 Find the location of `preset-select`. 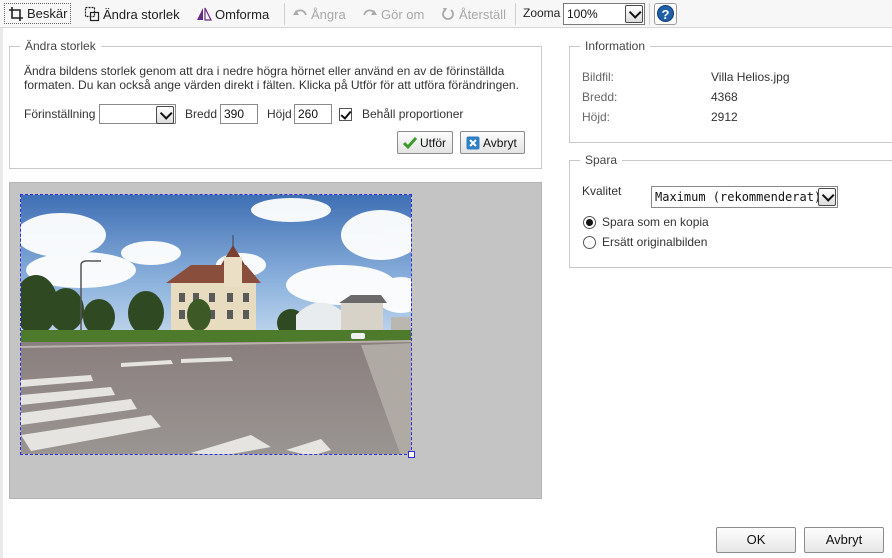

preset-select is located at coordinates (137, 114).